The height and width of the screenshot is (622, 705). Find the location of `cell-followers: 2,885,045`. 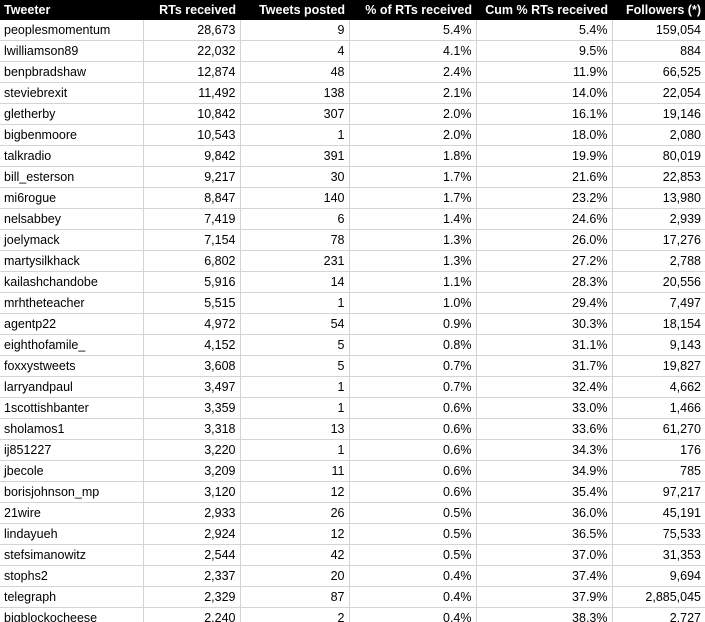

cell-followers: 2,885,045 is located at coordinates (658, 597).